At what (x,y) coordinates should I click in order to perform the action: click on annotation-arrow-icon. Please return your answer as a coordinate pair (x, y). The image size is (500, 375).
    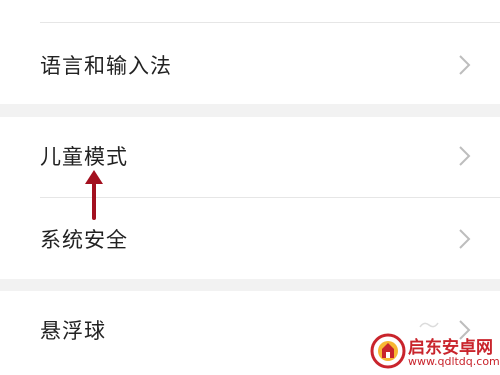
    Looking at the image, I should click on (94, 195).